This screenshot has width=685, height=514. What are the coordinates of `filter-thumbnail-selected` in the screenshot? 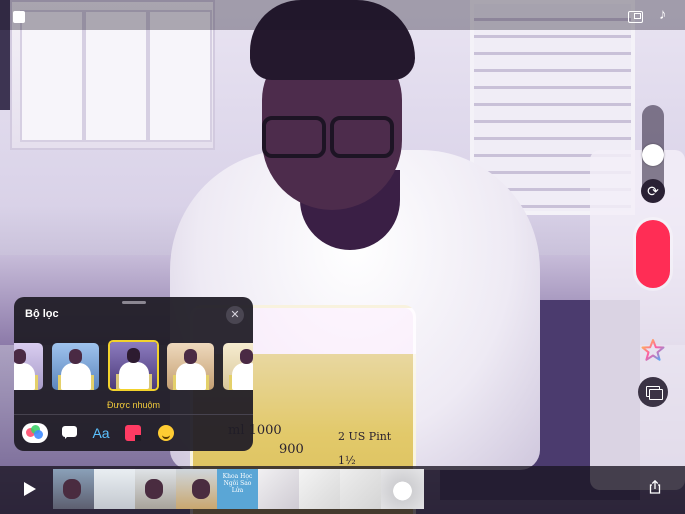 It's located at (133, 365).